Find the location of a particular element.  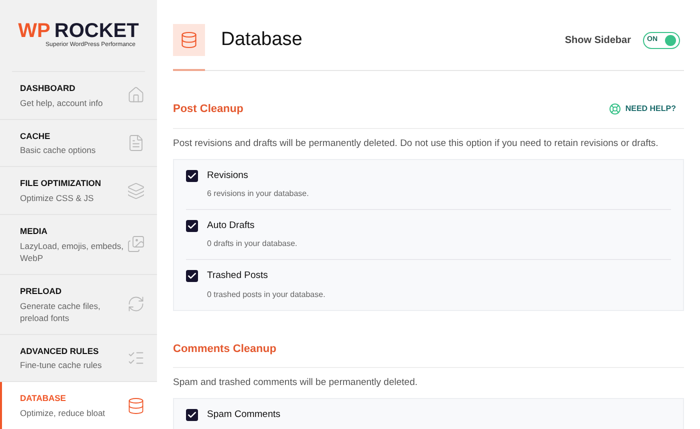

sidebar-item: MEDIA LazyLoad, emojis, embeds, WebP is located at coordinates (78, 245).